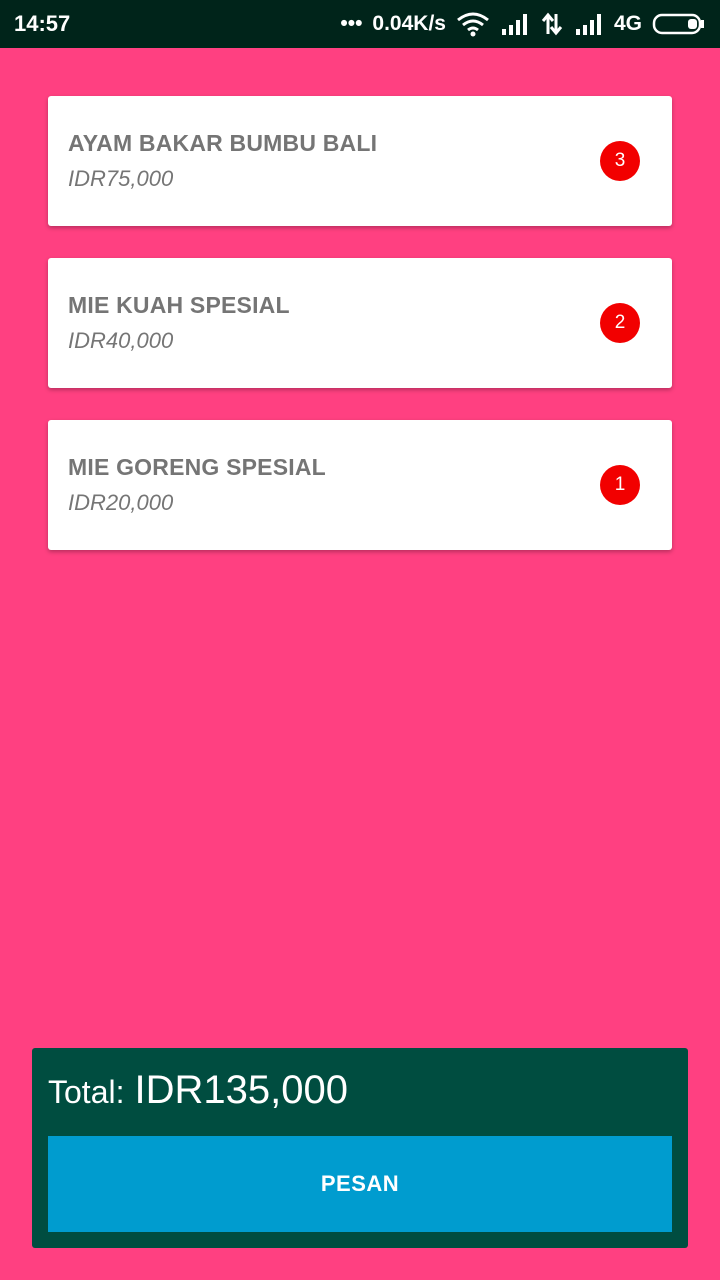 This screenshot has width=720, height=1280. Describe the element at coordinates (241, 1090) in the screenshot. I see `total-value: IDR135,000` at that location.